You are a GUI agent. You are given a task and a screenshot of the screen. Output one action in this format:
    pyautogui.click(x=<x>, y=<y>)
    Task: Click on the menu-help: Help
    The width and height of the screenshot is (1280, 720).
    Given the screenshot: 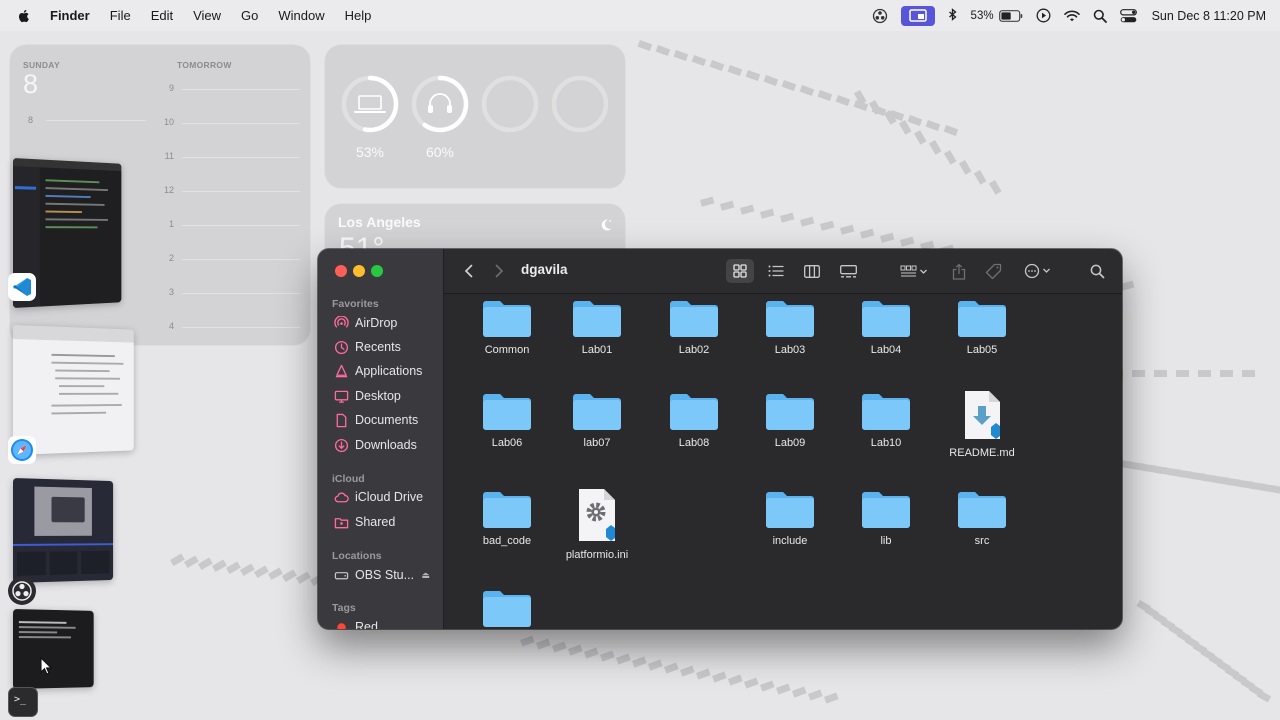 What is the action you would take?
    pyautogui.click(x=358, y=15)
    